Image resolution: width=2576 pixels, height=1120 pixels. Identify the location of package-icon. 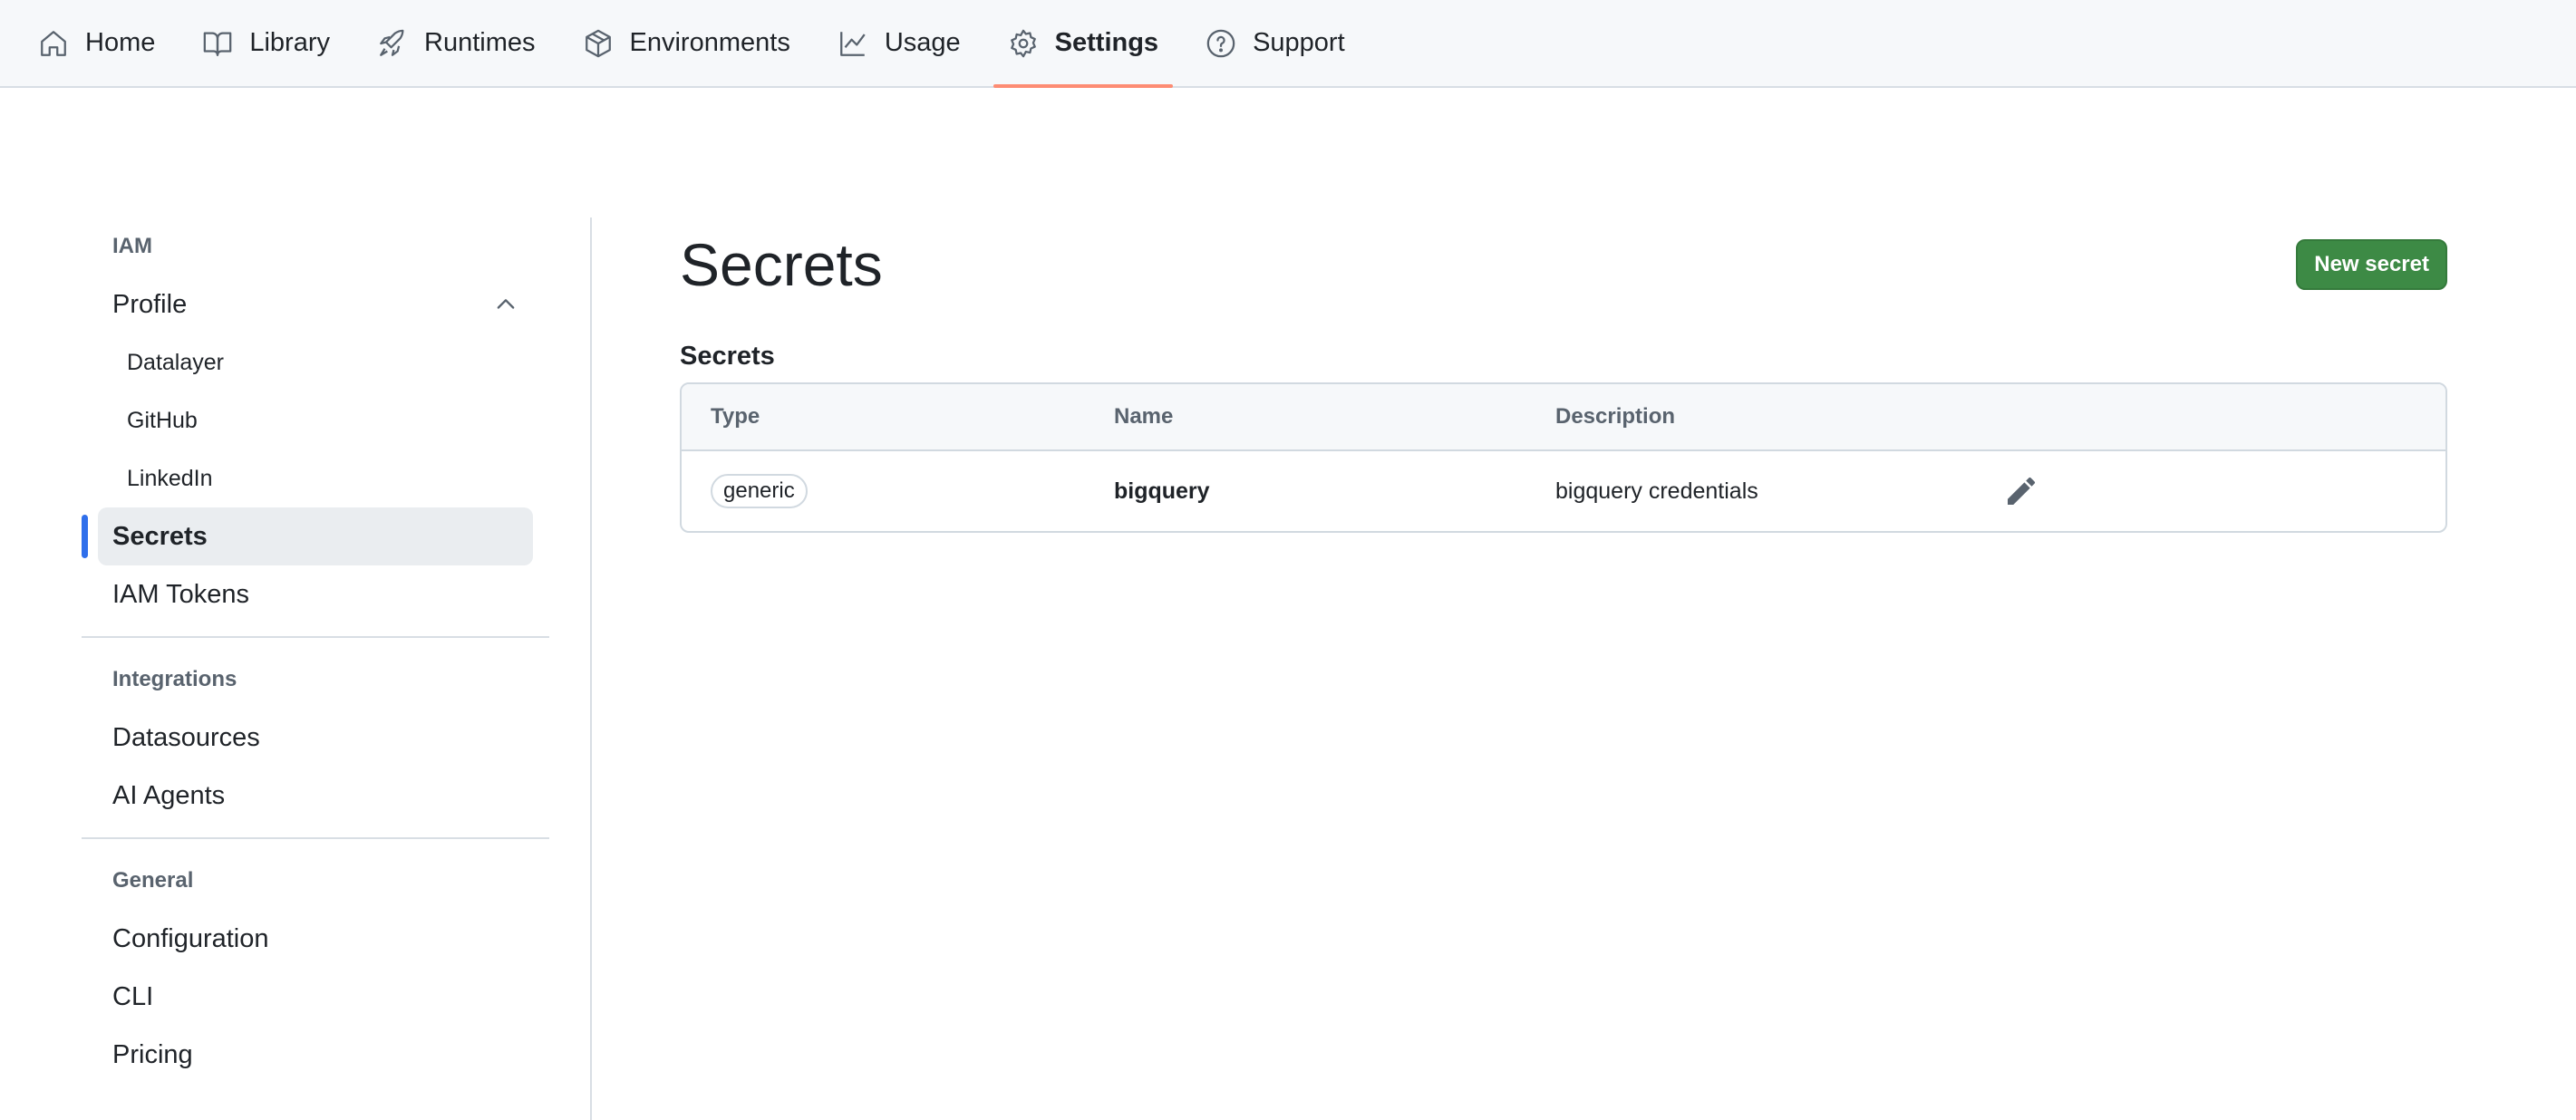
(598, 43).